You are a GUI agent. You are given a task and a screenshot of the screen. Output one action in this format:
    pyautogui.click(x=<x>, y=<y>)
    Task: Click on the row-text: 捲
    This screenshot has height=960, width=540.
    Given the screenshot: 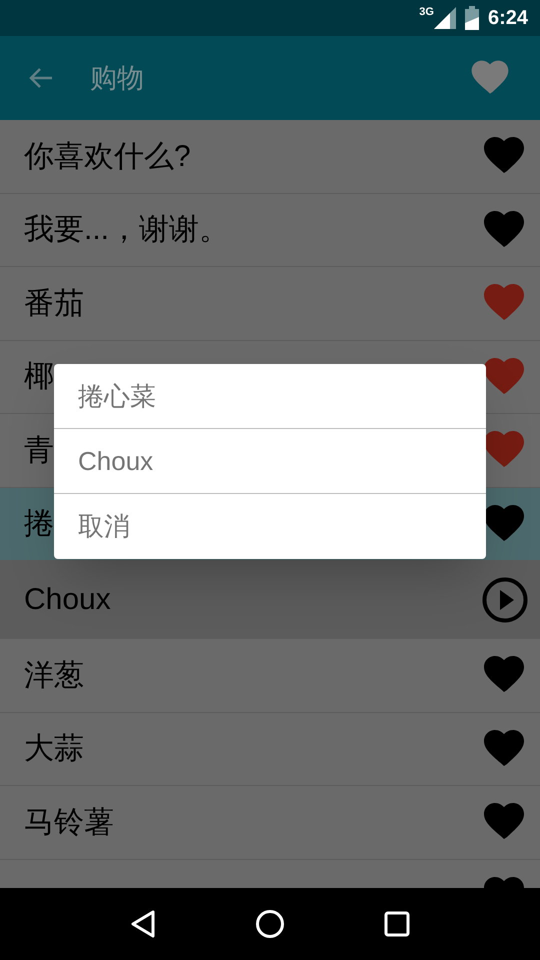 What is the action you would take?
    pyautogui.click(x=39, y=524)
    